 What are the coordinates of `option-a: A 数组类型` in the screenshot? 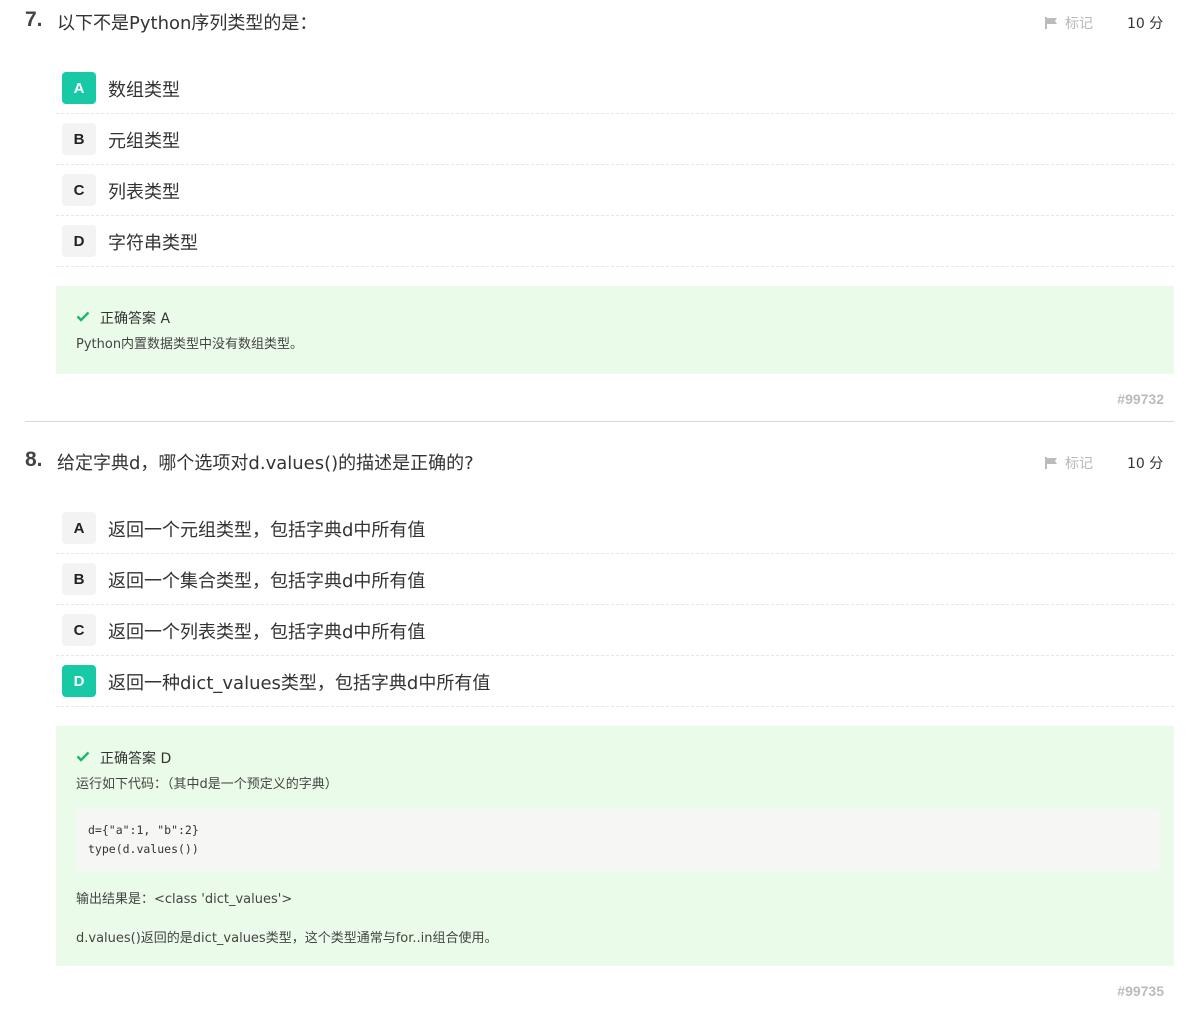 It's located at (615, 88).